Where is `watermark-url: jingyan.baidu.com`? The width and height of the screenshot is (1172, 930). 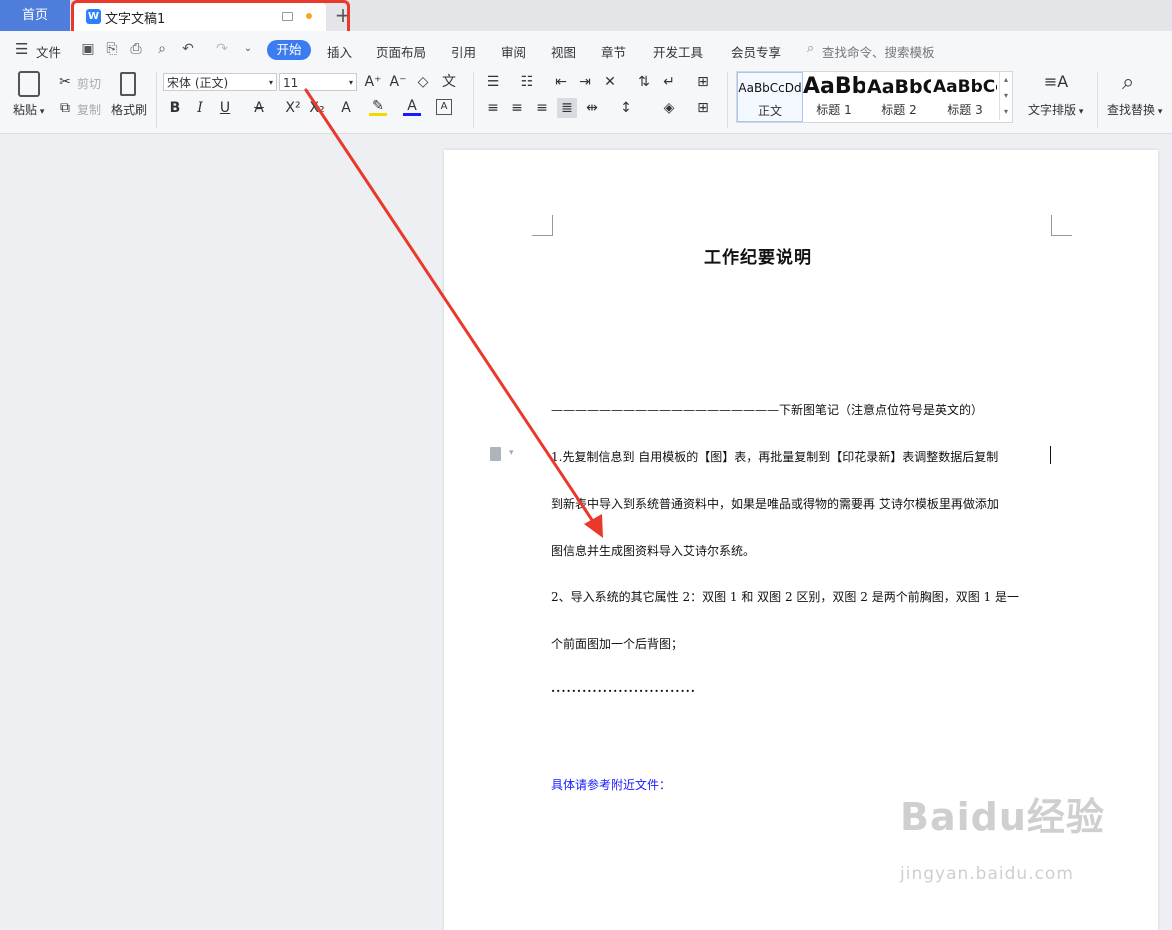 watermark-url: jingyan.baidu.com is located at coordinates (987, 874).